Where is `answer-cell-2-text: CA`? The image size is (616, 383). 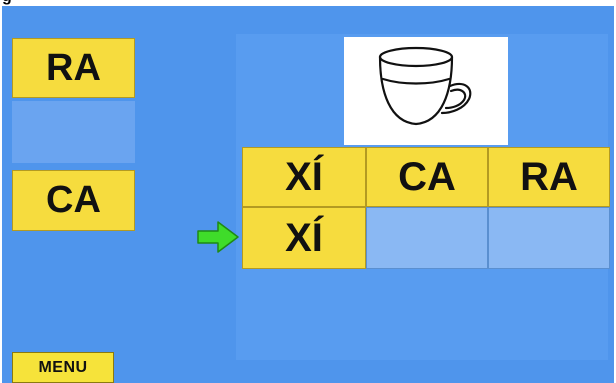 answer-cell-2-text: CA is located at coordinates (427, 176).